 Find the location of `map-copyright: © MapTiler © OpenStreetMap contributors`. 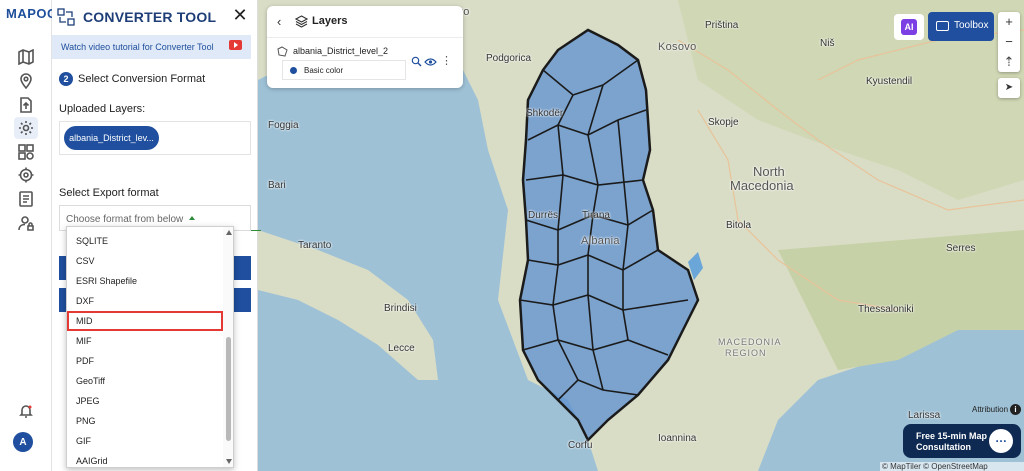

map-copyright: © MapTiler © OpenStreetMap contributors is located at coordinates (952, 466).